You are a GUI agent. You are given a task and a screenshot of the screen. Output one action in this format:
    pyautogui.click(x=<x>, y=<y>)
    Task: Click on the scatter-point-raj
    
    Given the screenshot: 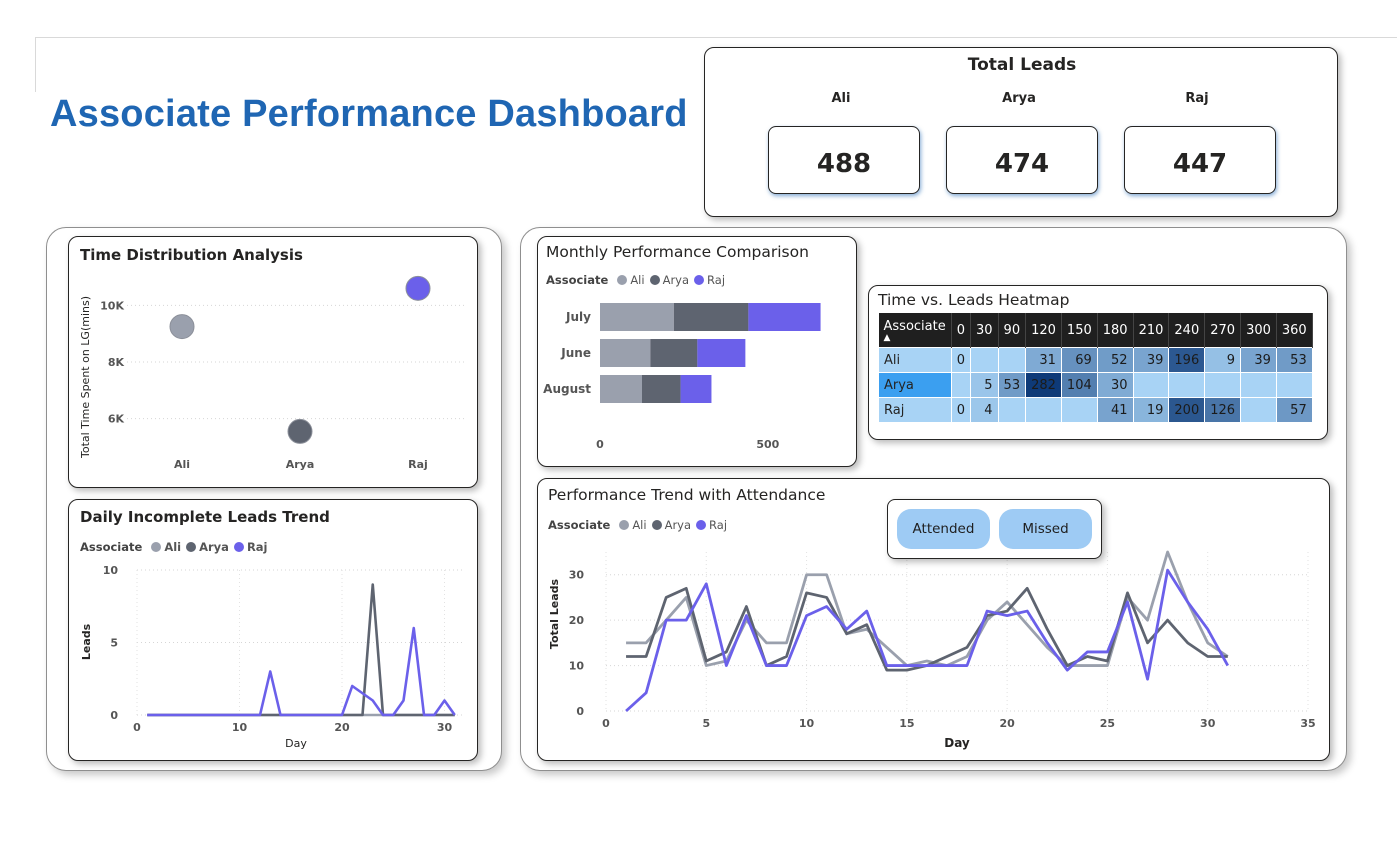 What is the action you would take?
    pyautogui.click(x=418, y=288)
    